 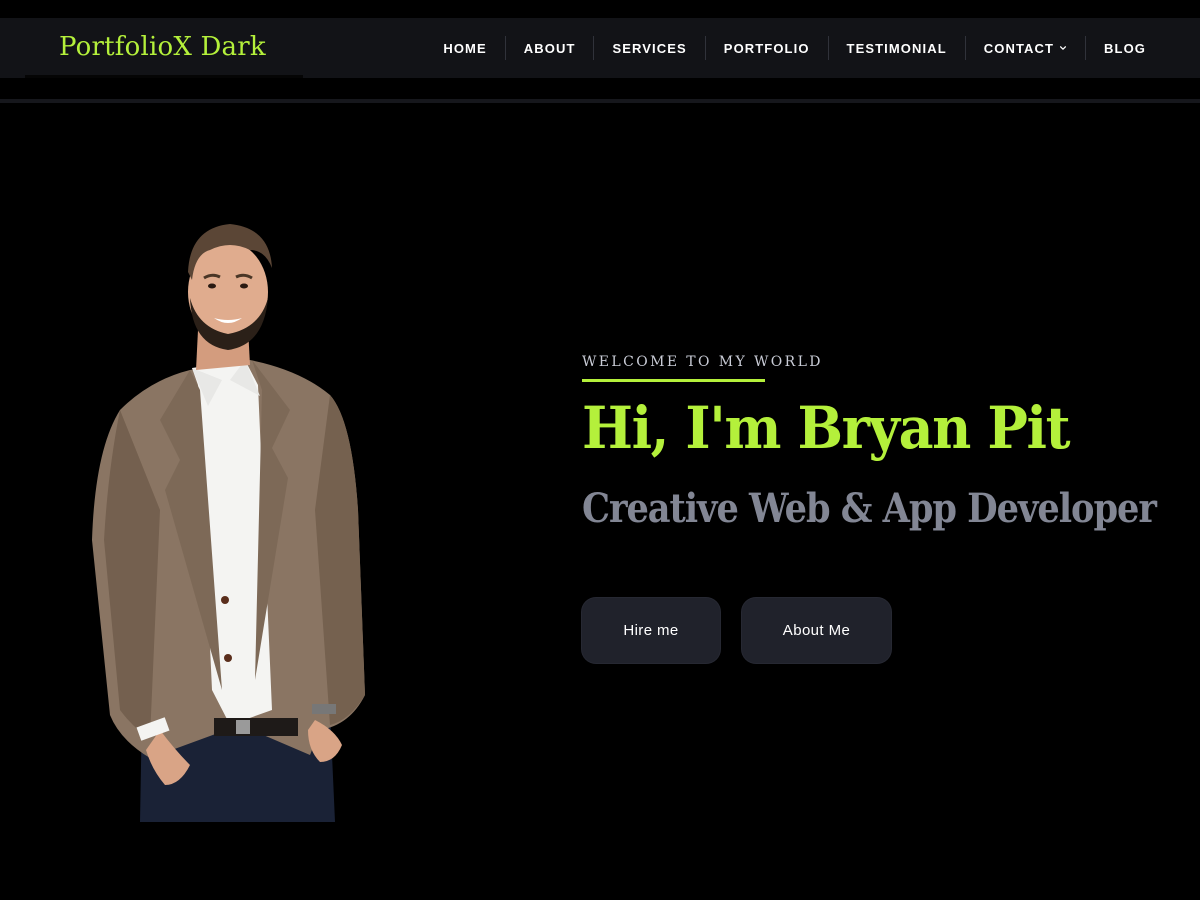 I want to click on chevron-down-icon, so click(x=1063, y=48).